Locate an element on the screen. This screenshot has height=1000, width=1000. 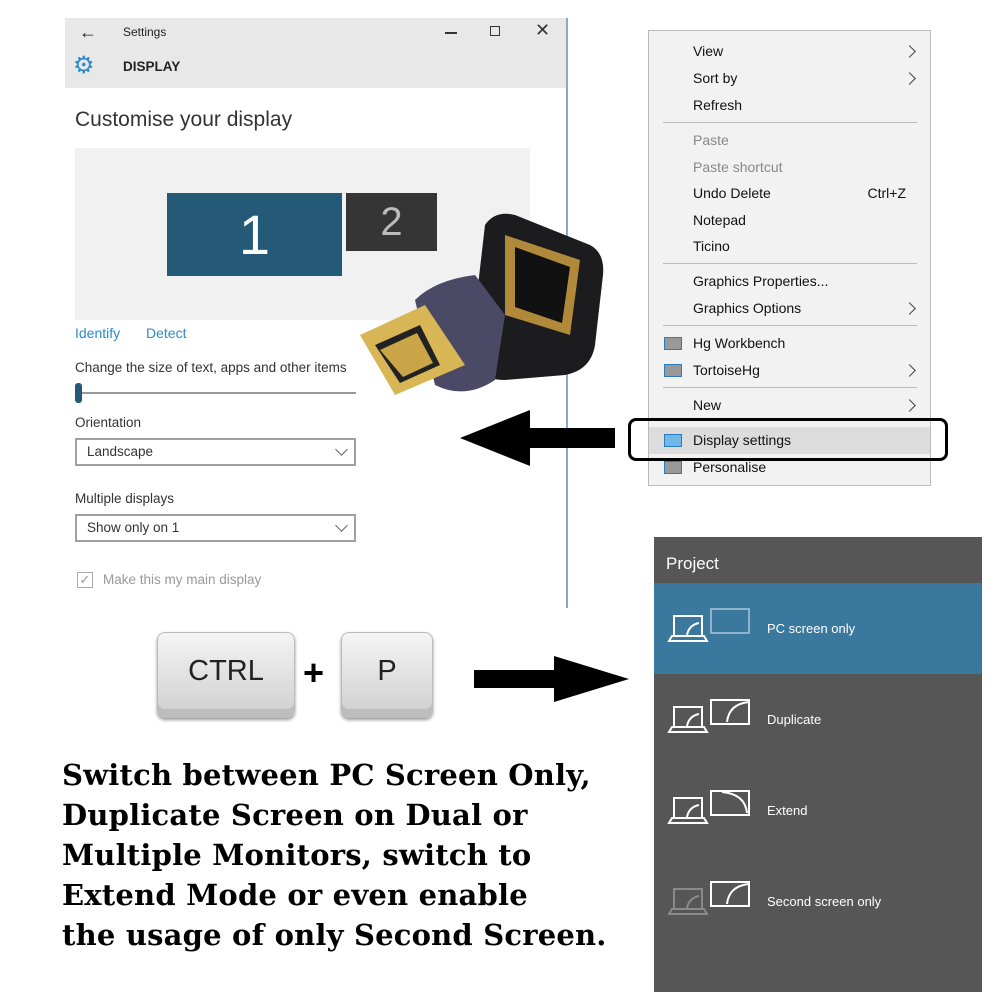
project-option-extend: Extend is located at coordinates (818, 810).